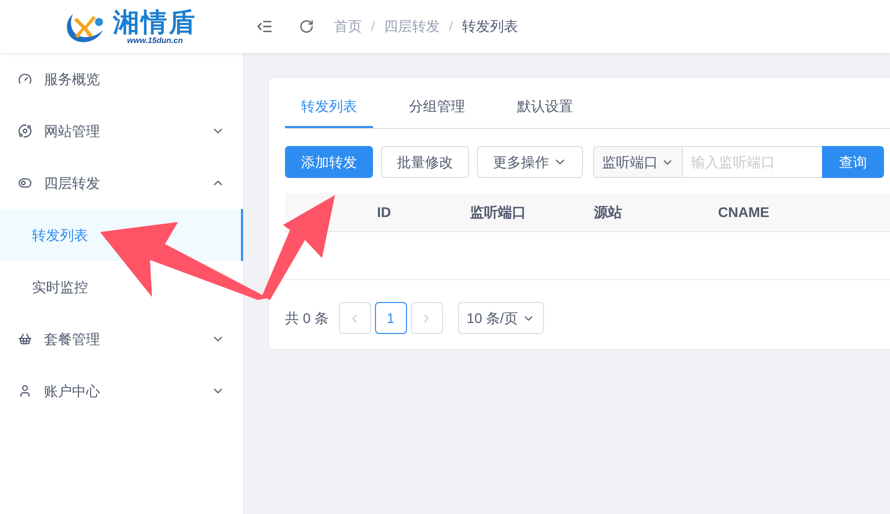  I want to click on sidebar-label: 套餐管理, so click(72, 339).